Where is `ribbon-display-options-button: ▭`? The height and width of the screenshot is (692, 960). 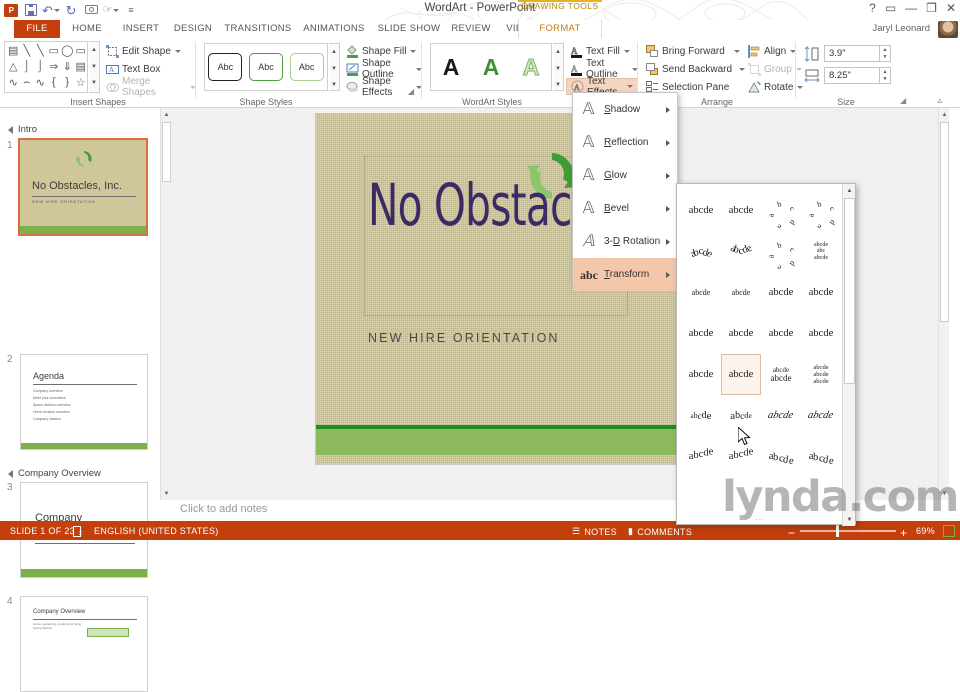 ribbon-display-options-button: ▭ is located at coordinates (890, 8).